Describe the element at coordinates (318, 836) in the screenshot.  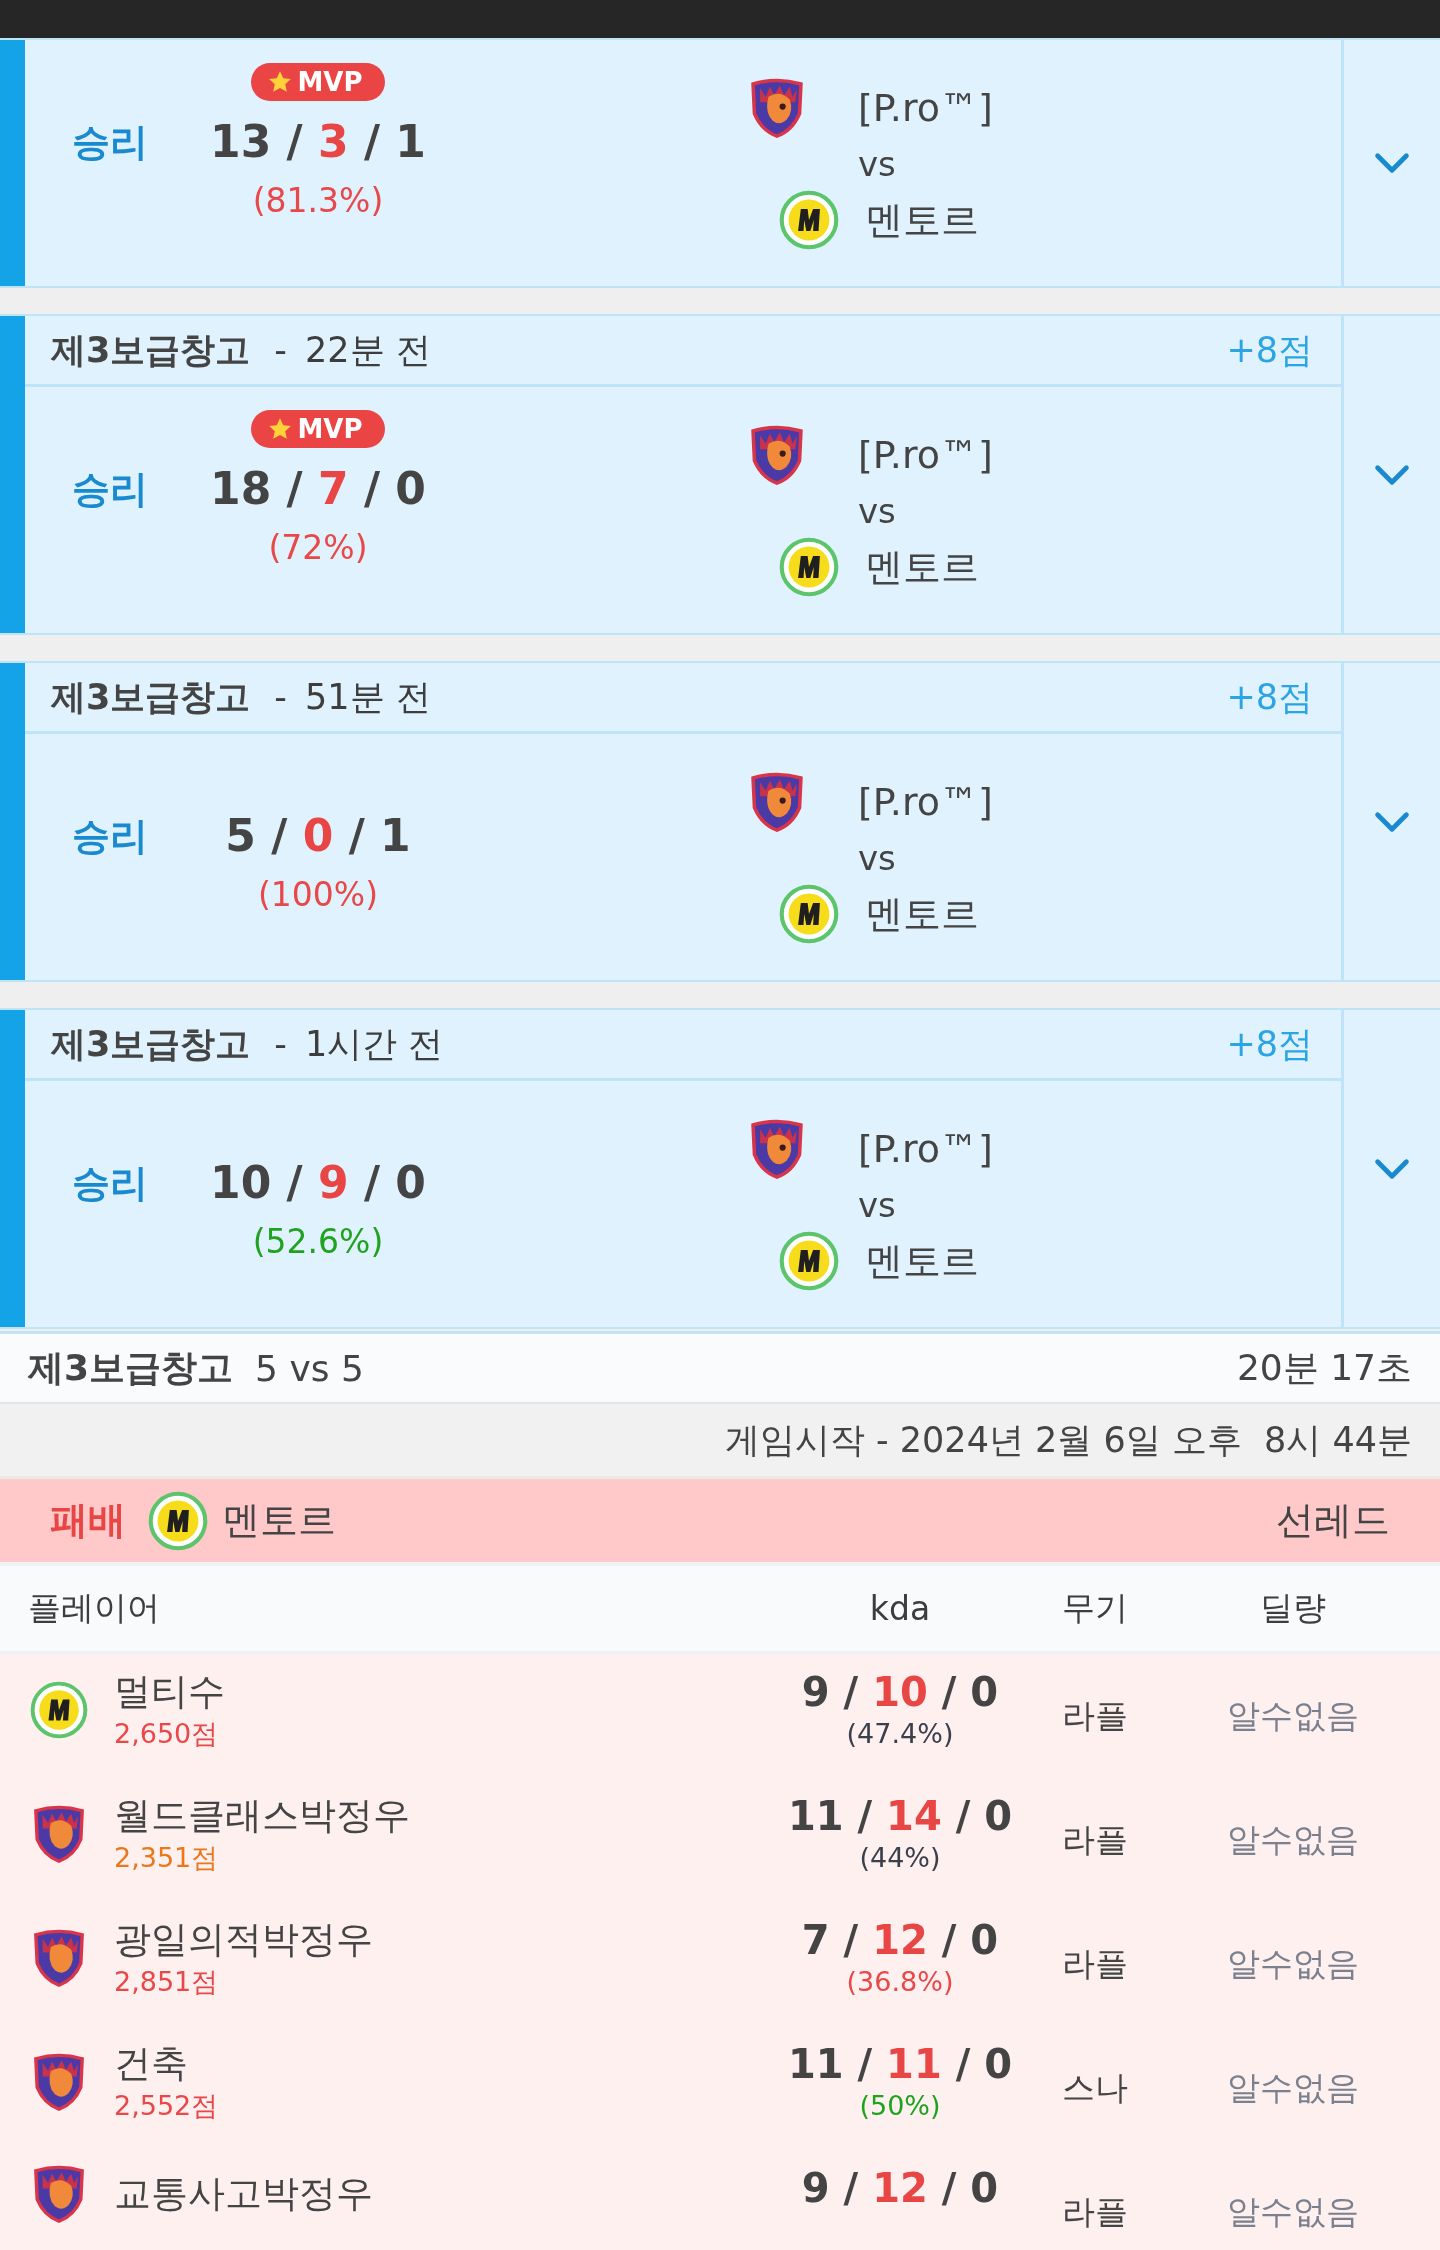
I see `kda-score: 5 / 0 / 1` at that location.